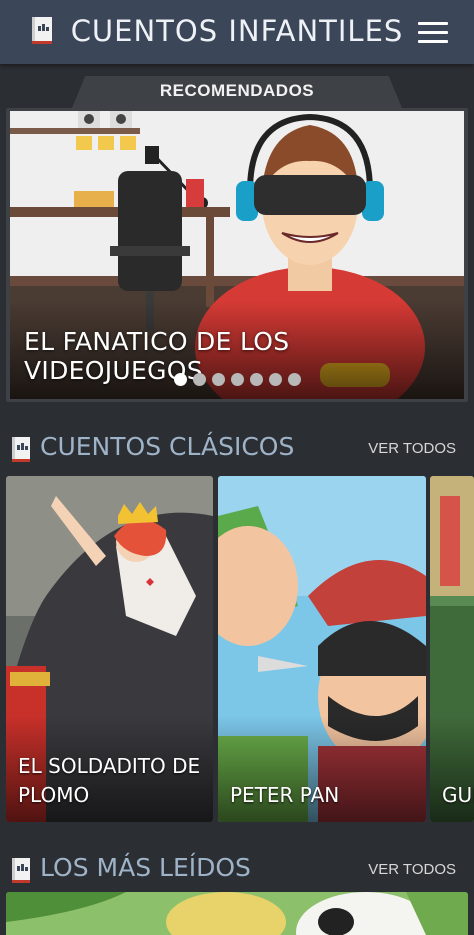 This screenshot has height=935, width=474. Describe the element at coordinates (433, 33) in the screenshot. I see `hamburger-menu-icon` at that location.